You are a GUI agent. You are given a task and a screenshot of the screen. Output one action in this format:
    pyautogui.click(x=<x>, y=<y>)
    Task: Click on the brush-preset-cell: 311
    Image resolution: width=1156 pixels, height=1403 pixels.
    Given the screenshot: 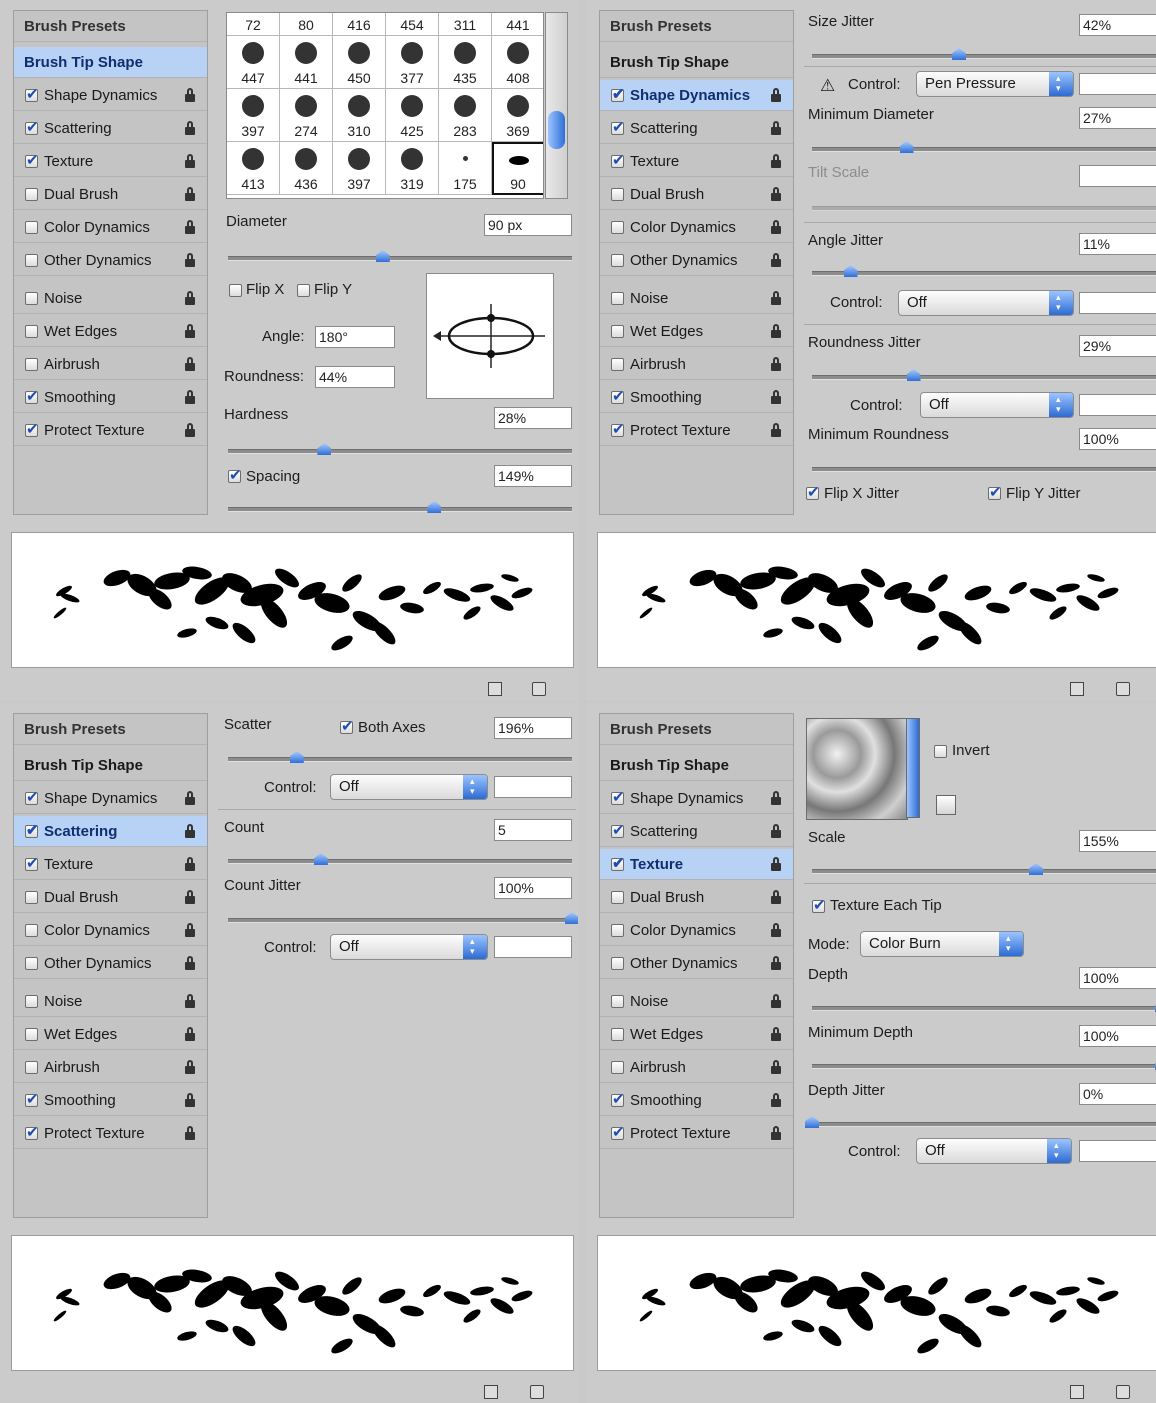 What is the action you would take?
    pyautogui.click(x=465, y=24)
    